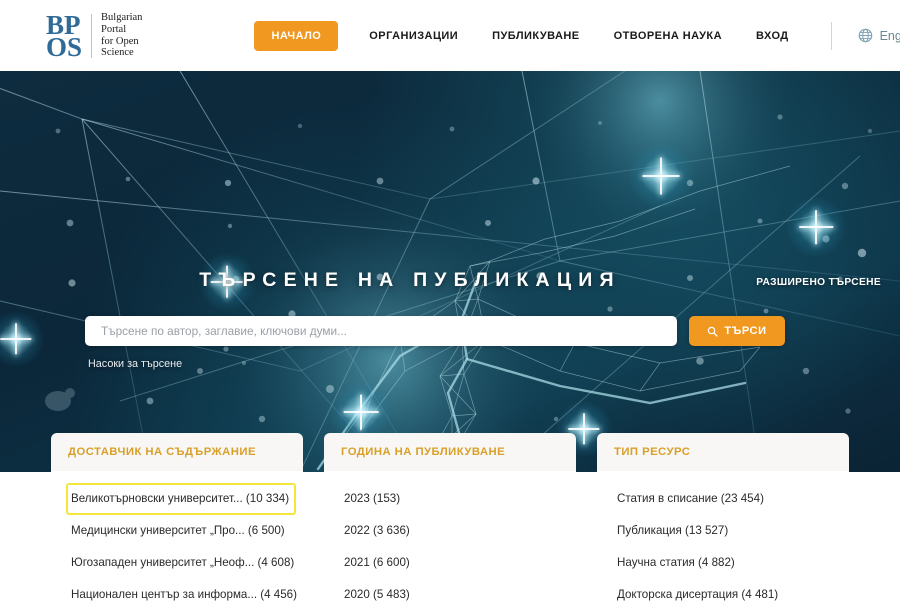 This screenshot has width=900, height=611. Describe the element at coordinates (122, 18) in the screenshot. I see `logo-wordmark-line1: Bulgarian` at that location.